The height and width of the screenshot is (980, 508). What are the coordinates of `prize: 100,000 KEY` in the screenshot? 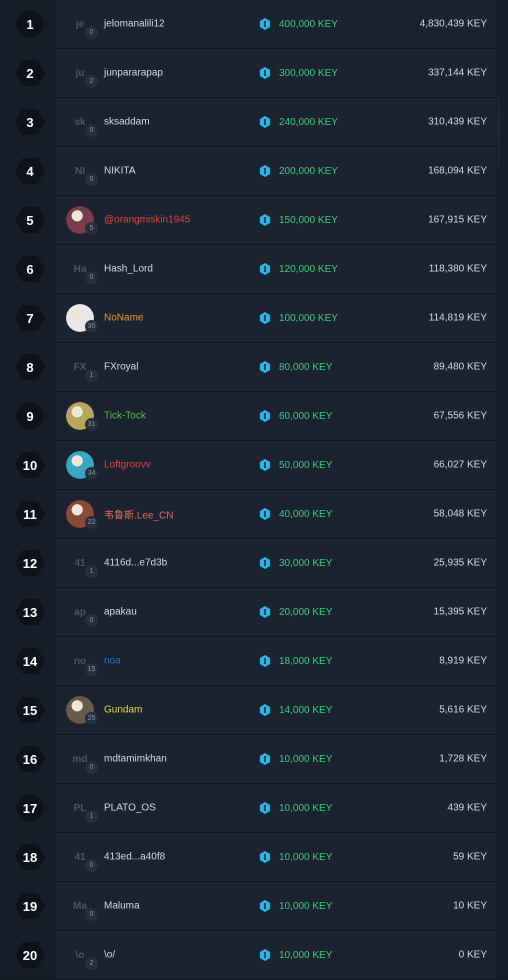 It's located at (298, 318).